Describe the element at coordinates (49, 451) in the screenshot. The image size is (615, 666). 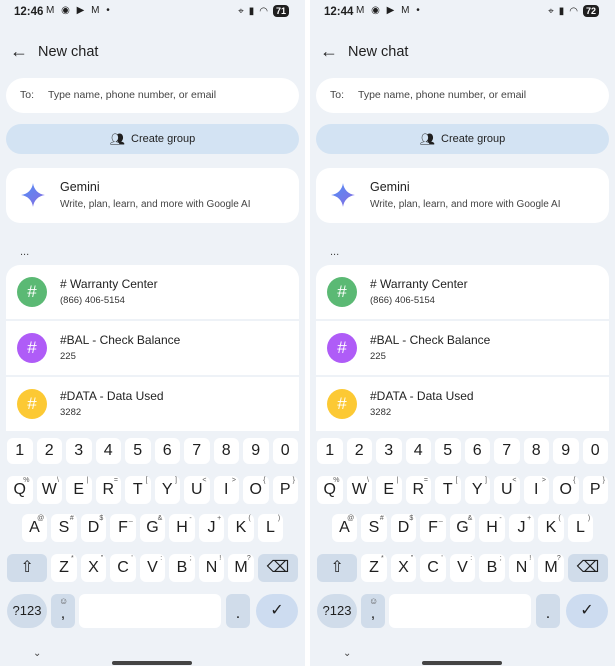
I see `key-2: 2` at that location.